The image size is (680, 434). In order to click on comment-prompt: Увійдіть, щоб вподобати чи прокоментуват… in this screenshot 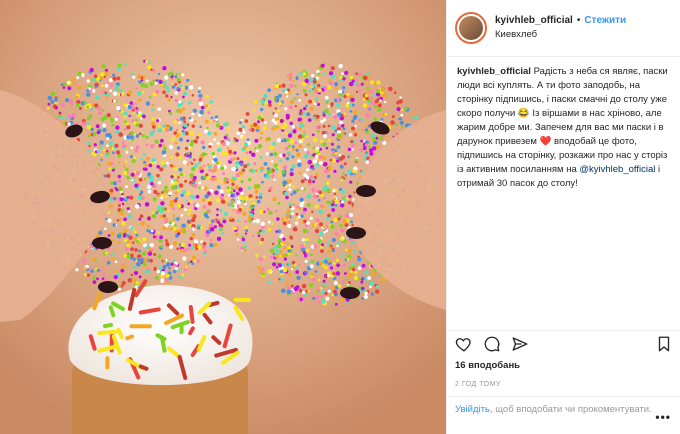, I will do `click(563, 415)`.